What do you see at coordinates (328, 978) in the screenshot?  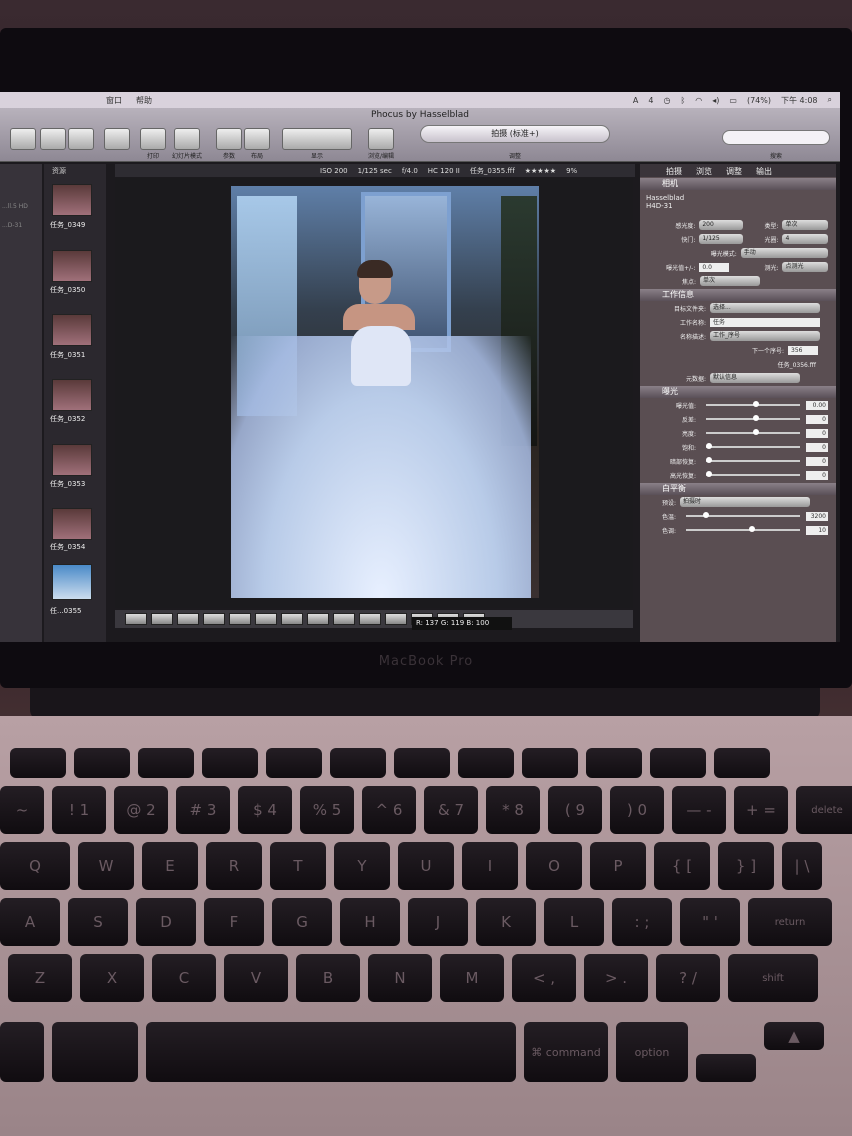 I see `key-b: B` at bounding box center [328, 978].